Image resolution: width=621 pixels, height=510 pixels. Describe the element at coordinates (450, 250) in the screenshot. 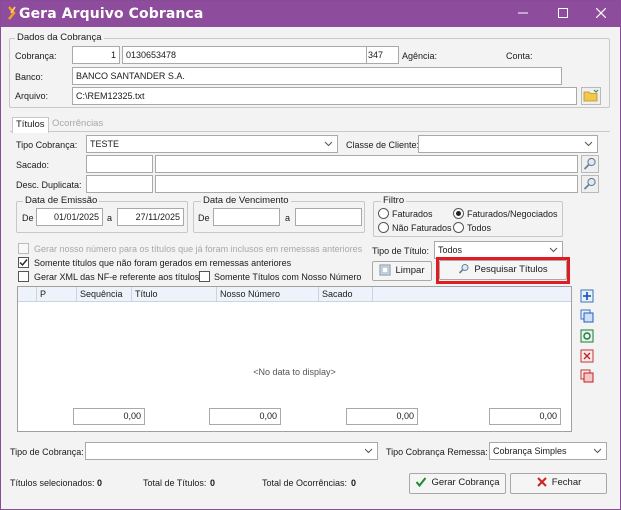

I see `tipo-titulo-value: Todos` at that location.